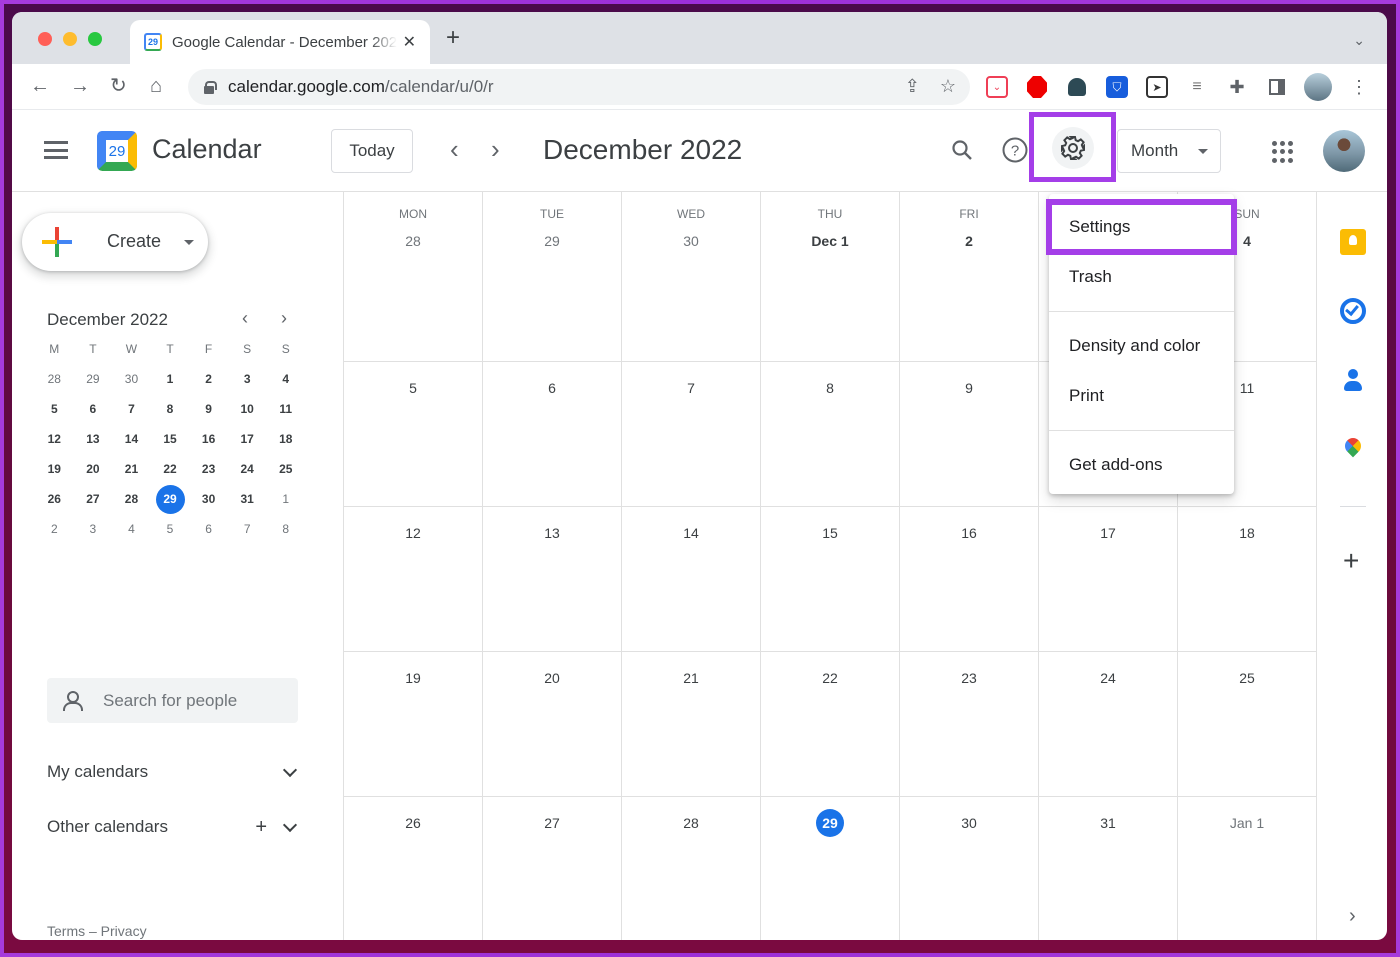  What do you see at coordinates (1353, 242) in the screenshot?
I see `keep-icon` at bounding box center [1353, 242].